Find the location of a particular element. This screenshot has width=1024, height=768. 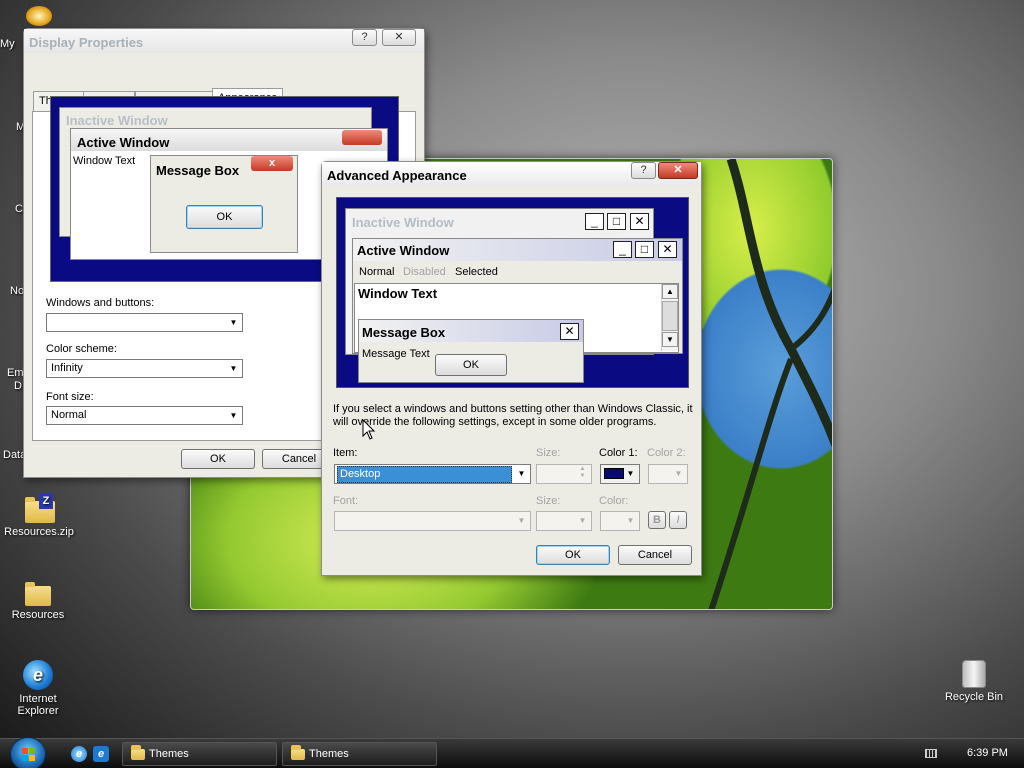

keyboard-icon is located at coordinates (931, 753).